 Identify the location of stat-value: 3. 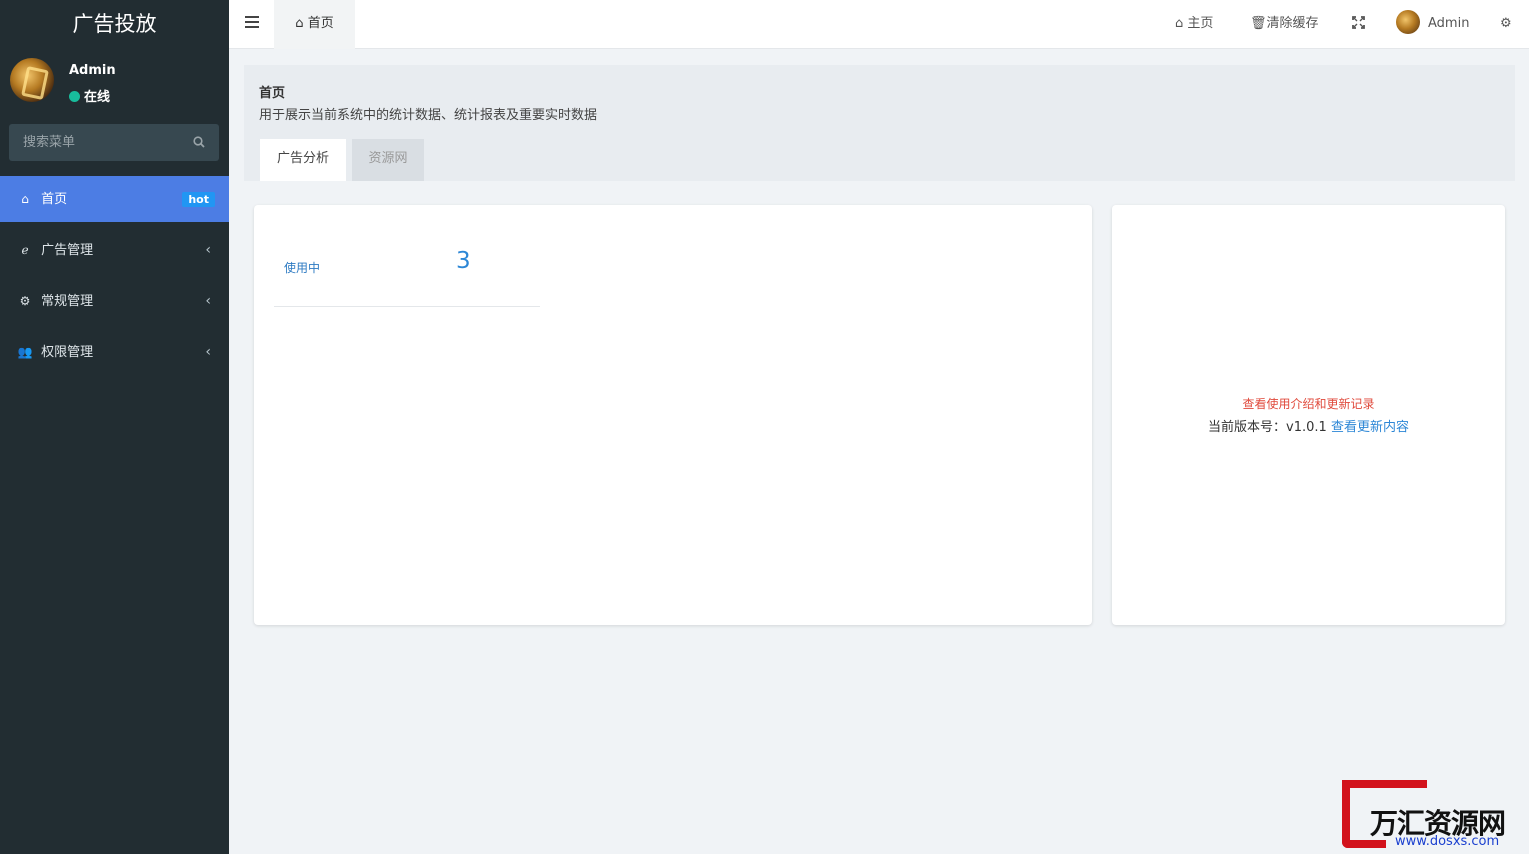
(463, 261).